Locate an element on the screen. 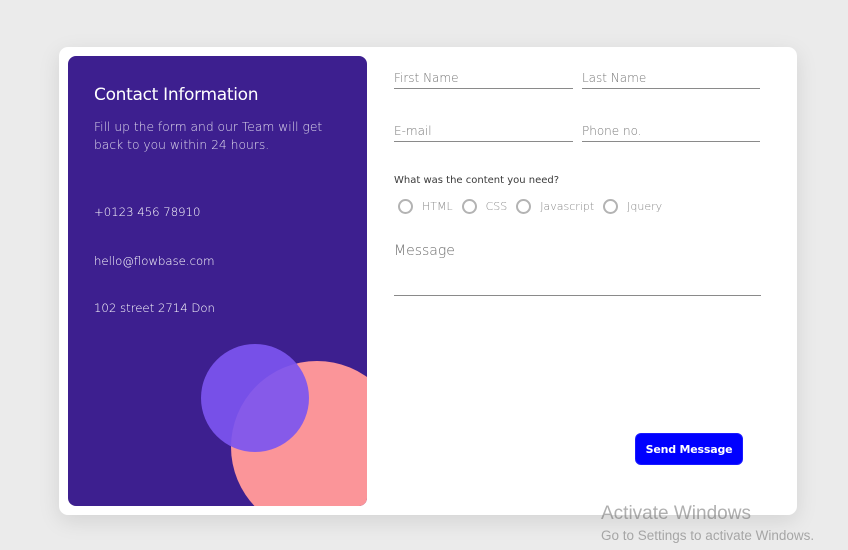  decorative-violet-circle is located at coordinates (255, 398).